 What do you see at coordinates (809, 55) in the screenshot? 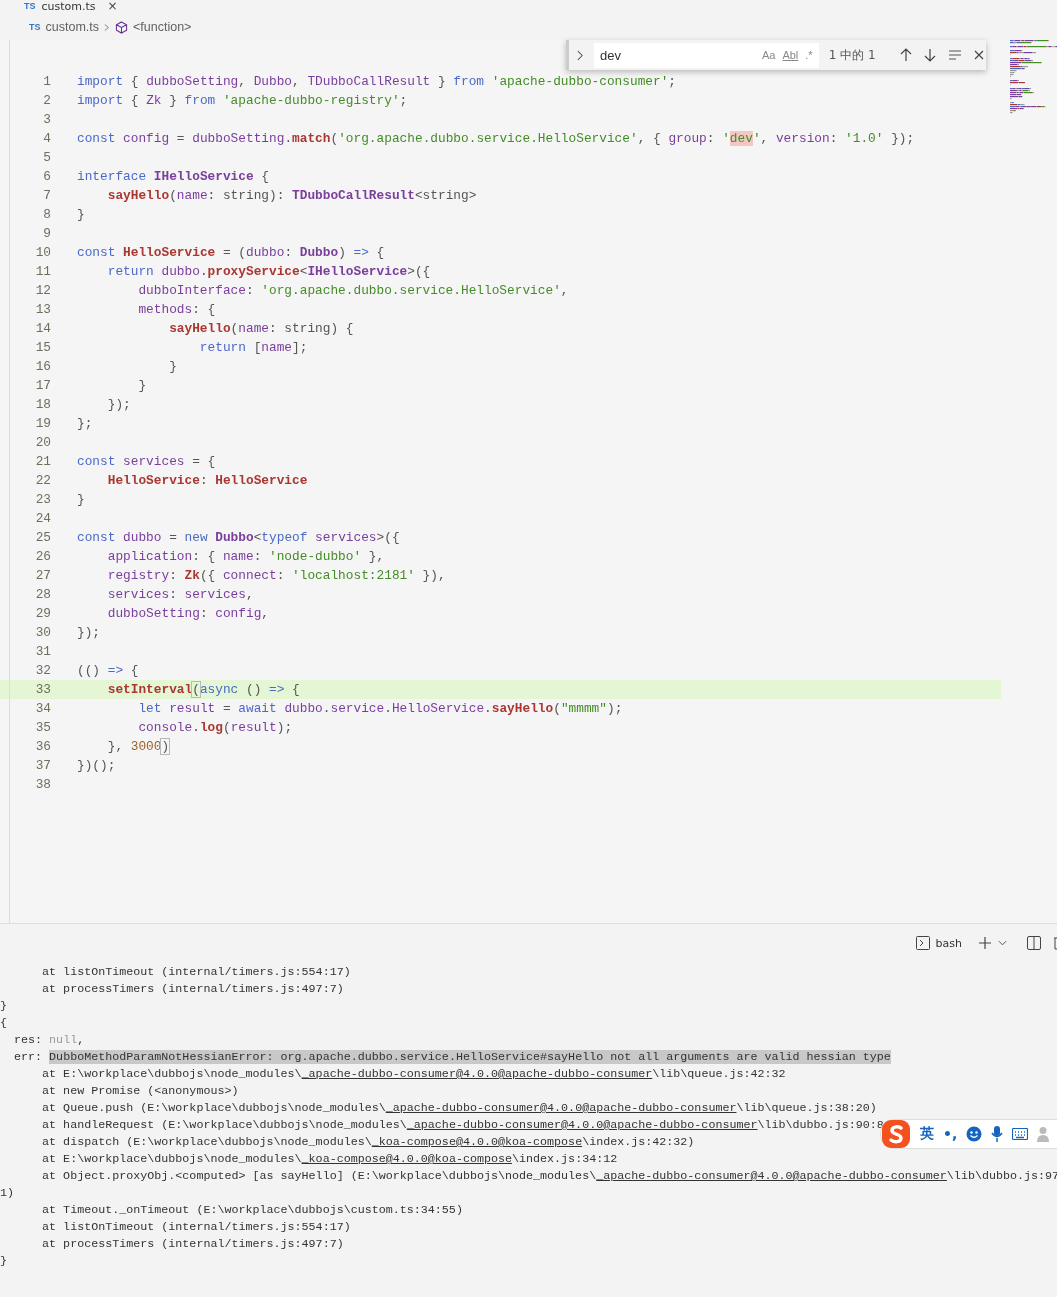
I see `regex-toggle: .*` at bounding box center [809, 55].